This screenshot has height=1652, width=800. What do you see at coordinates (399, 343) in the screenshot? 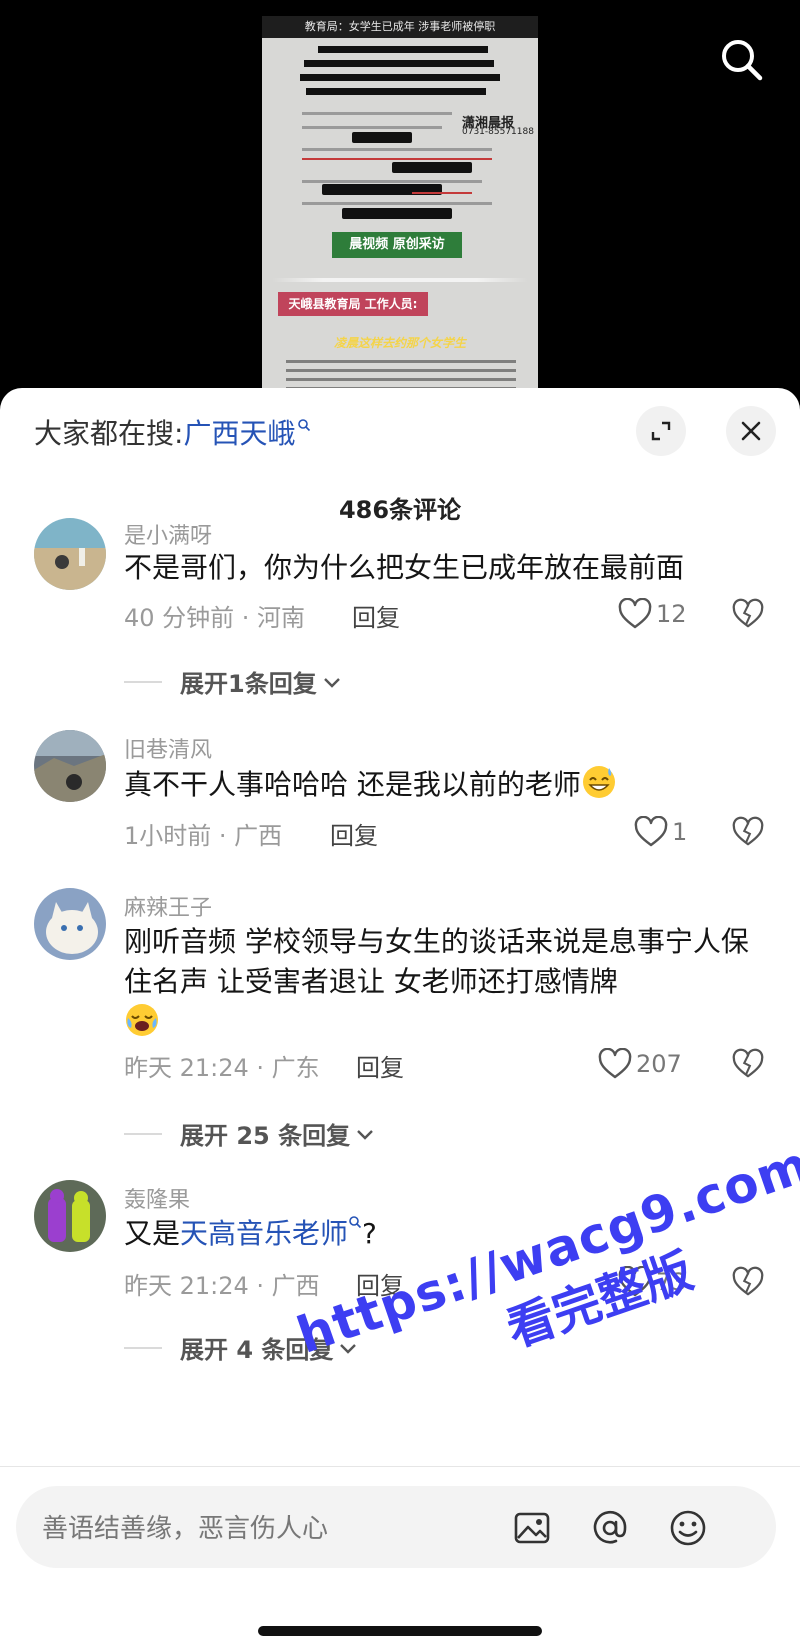
I see `video-caption: 凌晨这样去约那个女学生` at bounding box center [399, 343].